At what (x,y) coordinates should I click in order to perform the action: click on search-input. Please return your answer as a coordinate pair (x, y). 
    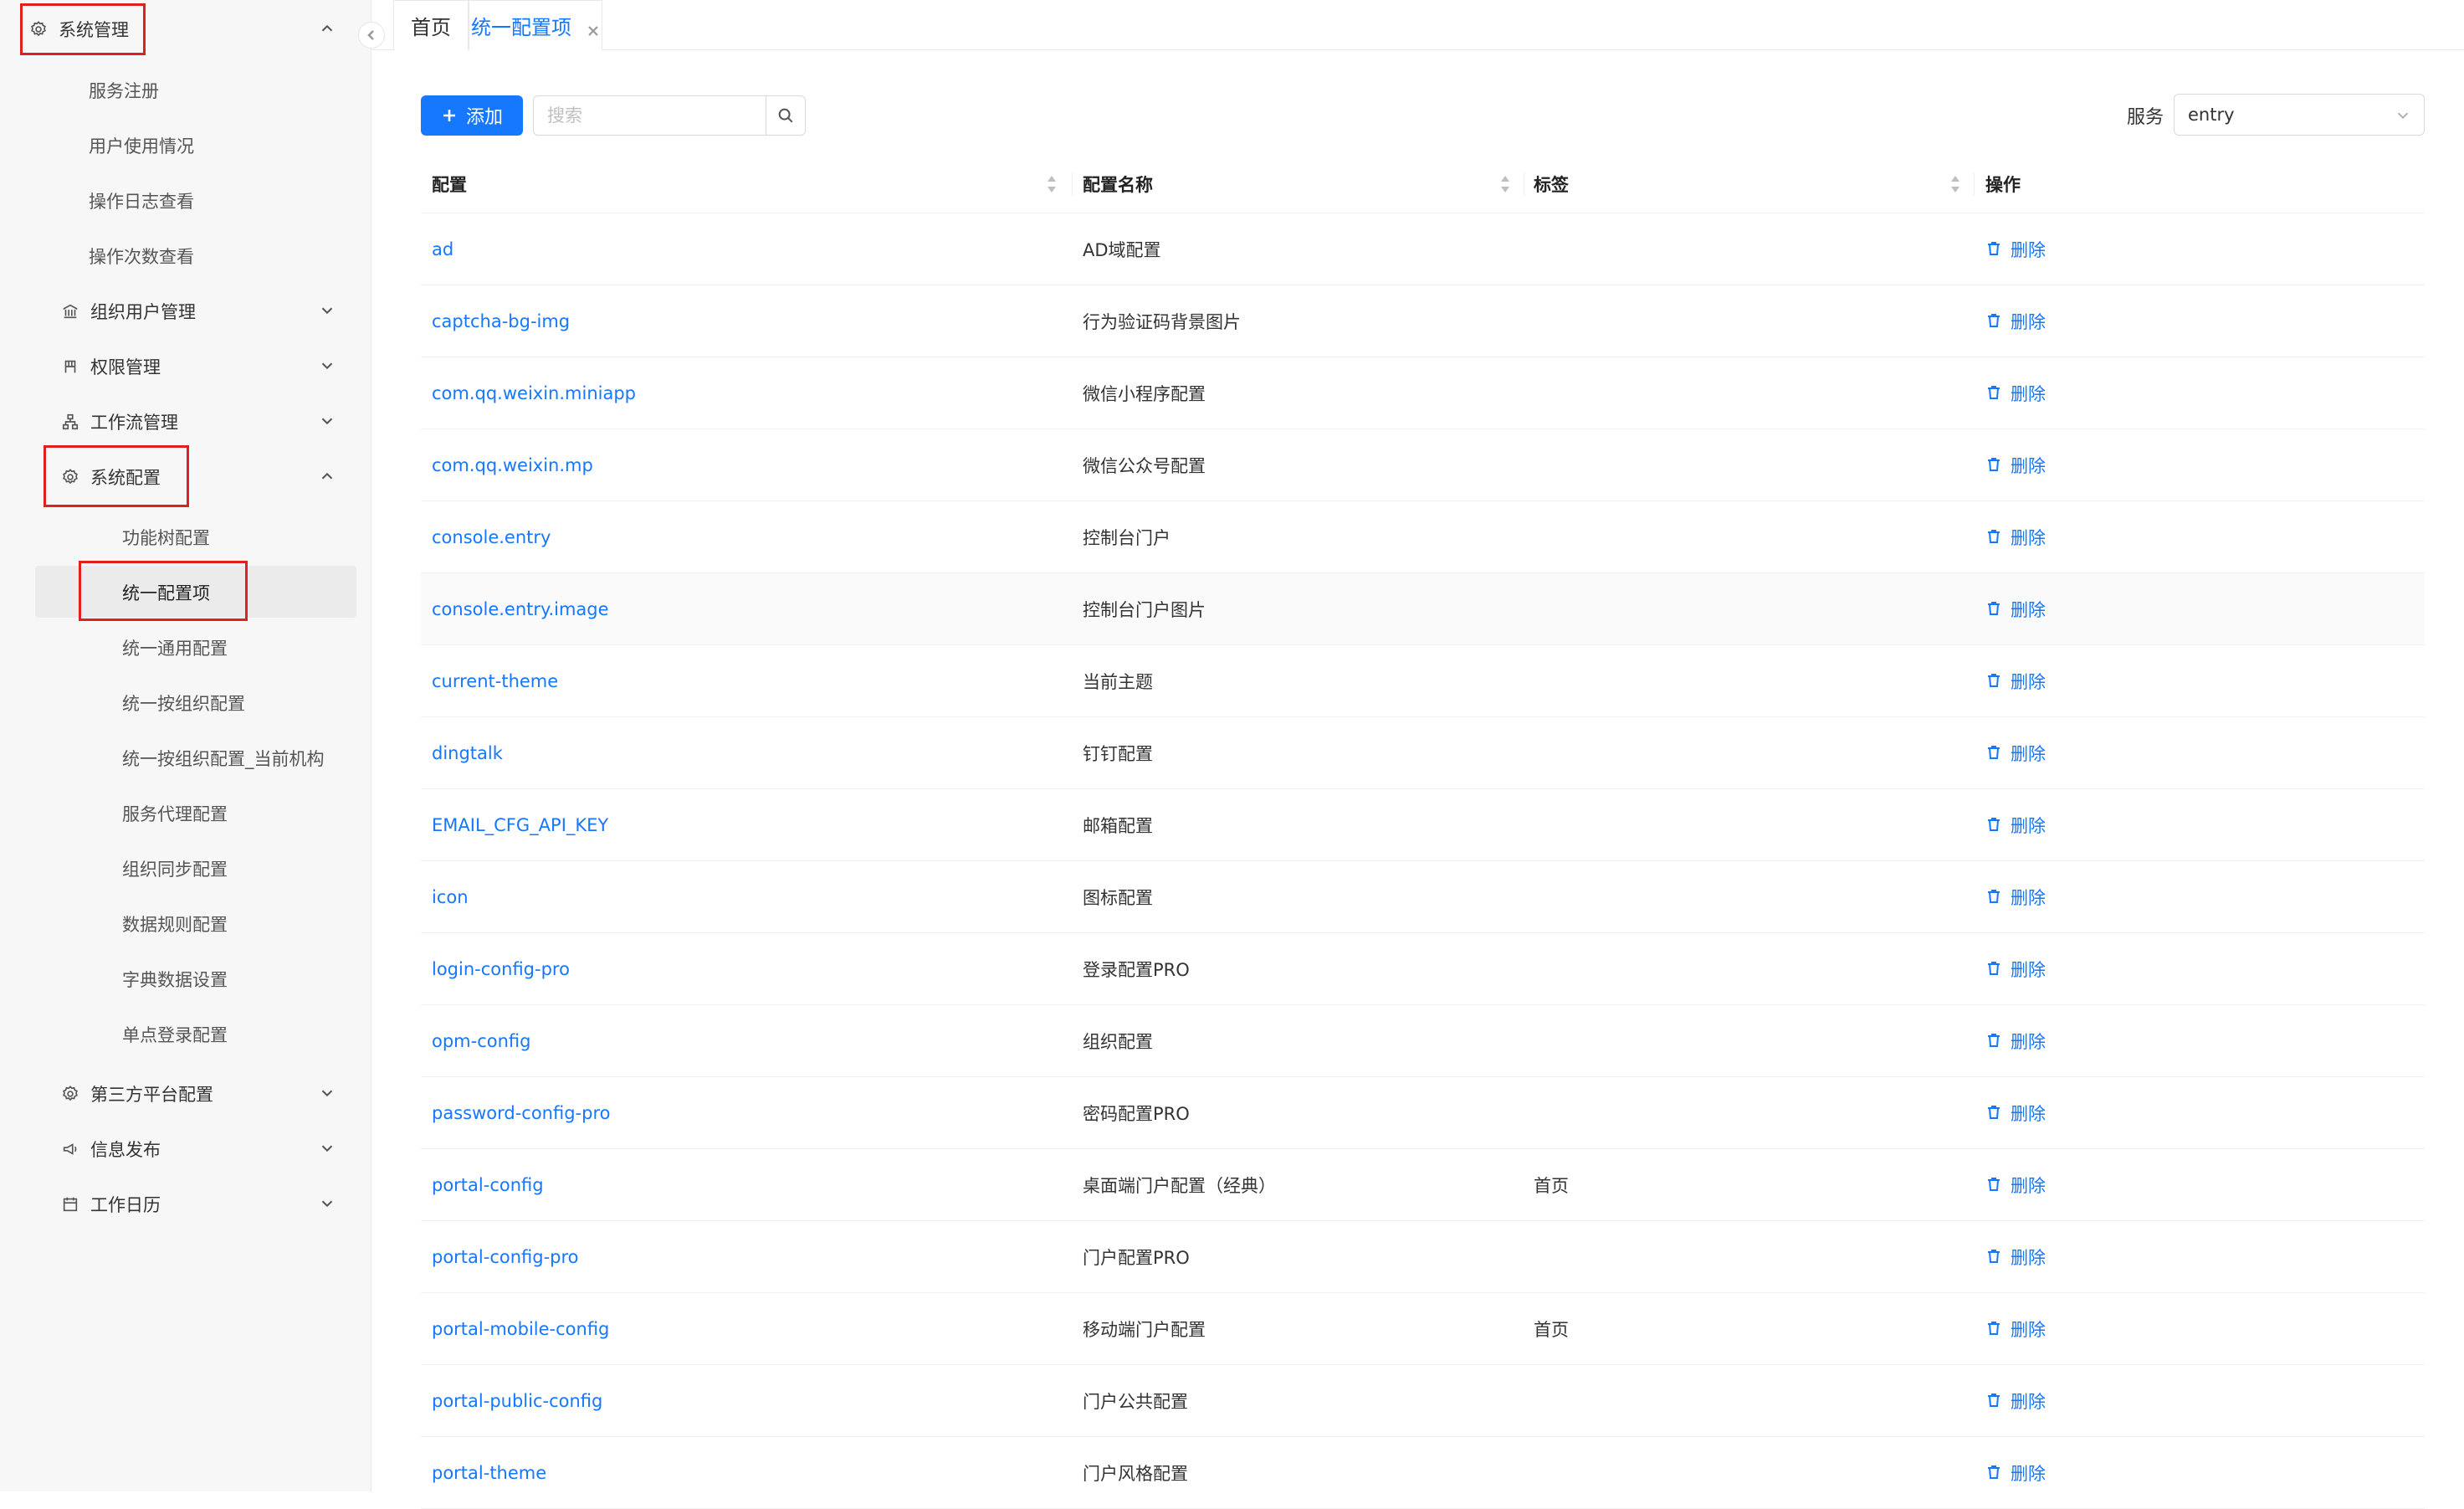
    Looking at the image, I should click on (649, 116).